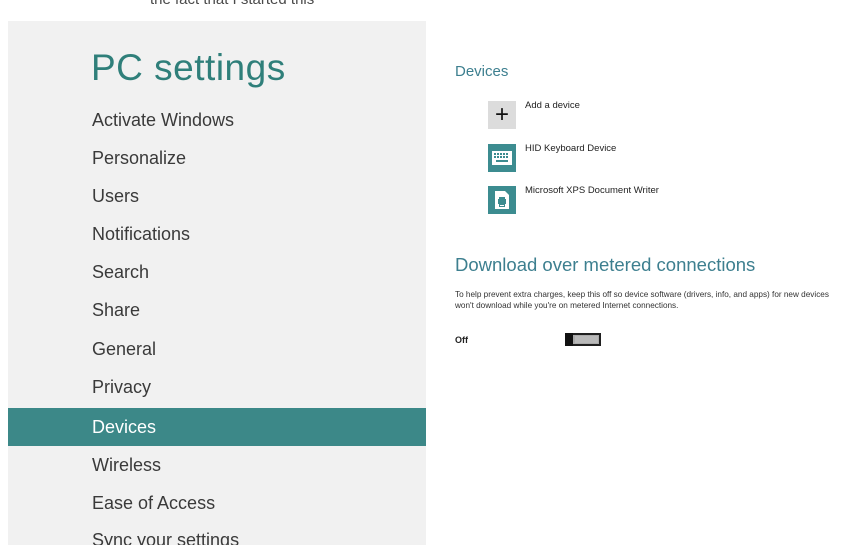 The image size is (841, 545). I want to click on sidebar-item-search: Search, so click(217, 272).